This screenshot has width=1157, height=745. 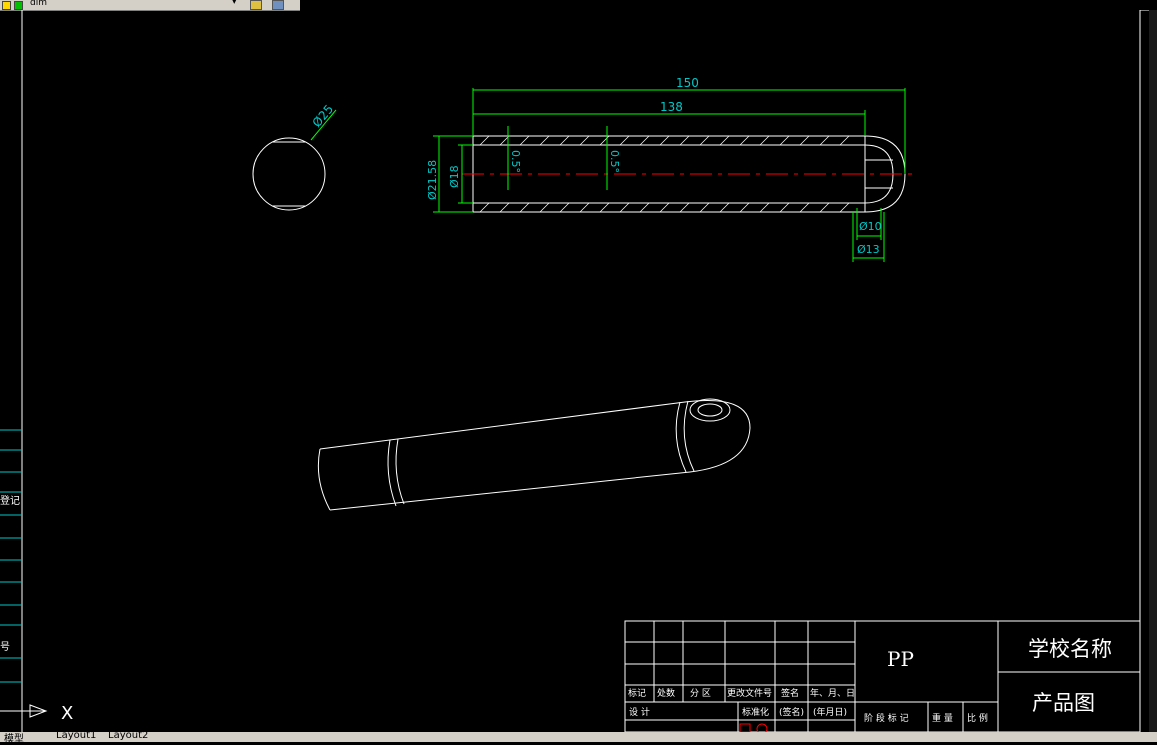 I want to click on header-mark: 标记, so click(x=637, y=693).